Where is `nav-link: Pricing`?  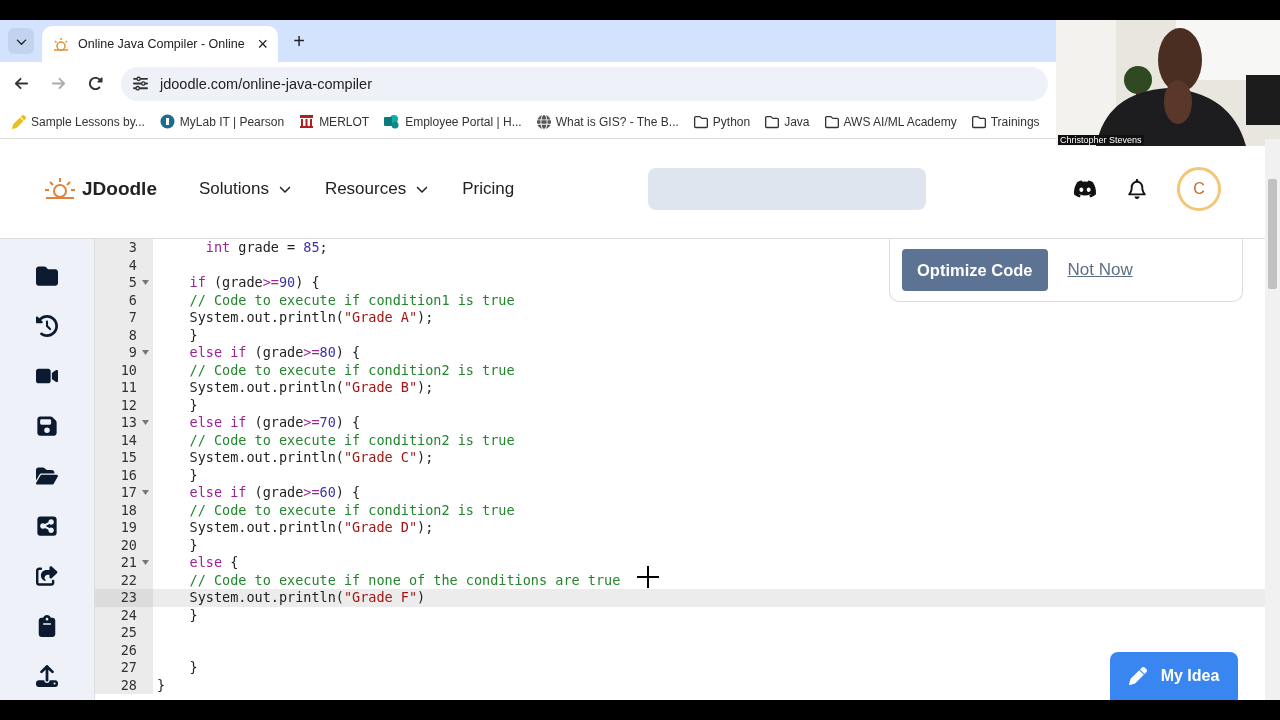
nav-link: Pricing is located at coordinates (488, 188).